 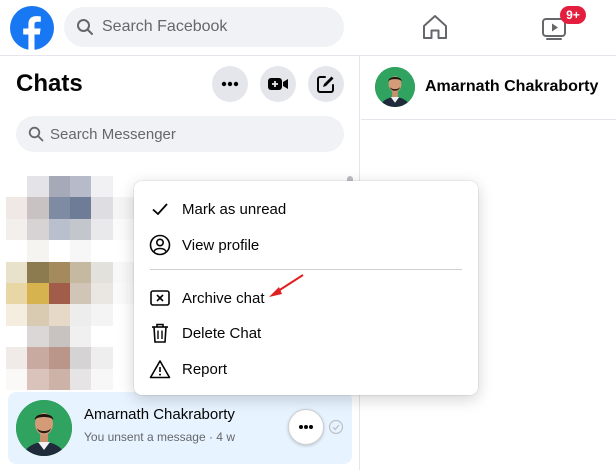 What do you see at coordinates (223, 298) in the screenshot?
I see `menu-item-label: Archive chat` at bounding box center [223, 298].